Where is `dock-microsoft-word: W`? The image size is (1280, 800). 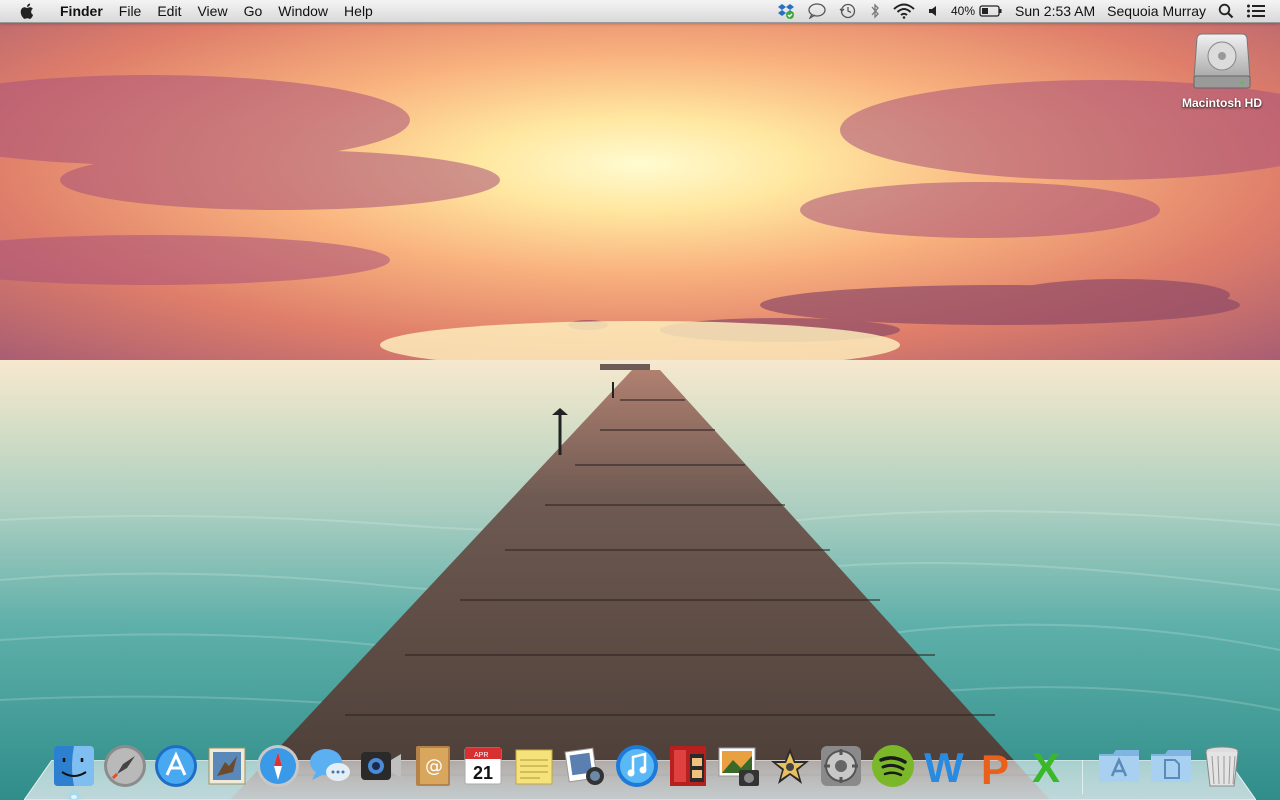 dock-microsoft-word: W is located at coordinates (944, 766).